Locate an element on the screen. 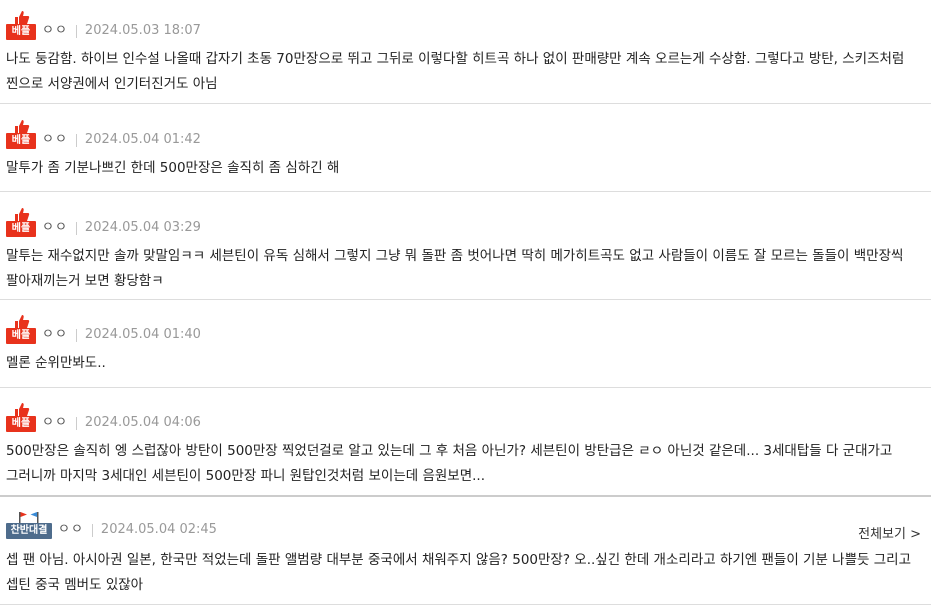 Image resolution: width=931 pixels, height=605 pixels. comment-header: 찬반대결 ㅇㅇ 2024.05.04 02:45 is located at coordinates (111, 524).